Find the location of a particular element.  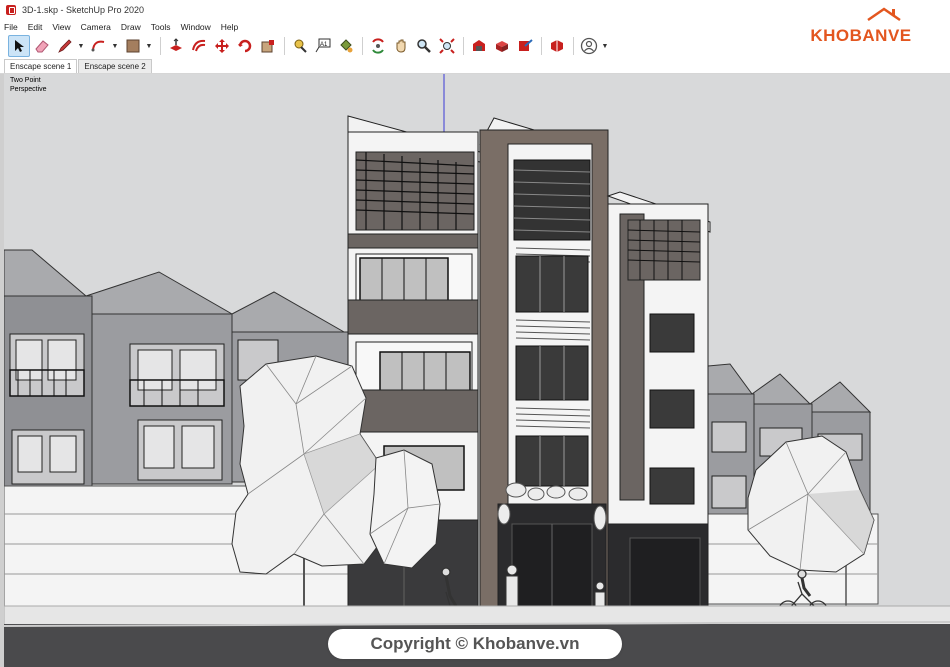

eraser-tool-button is located at coordinates (42, 46).